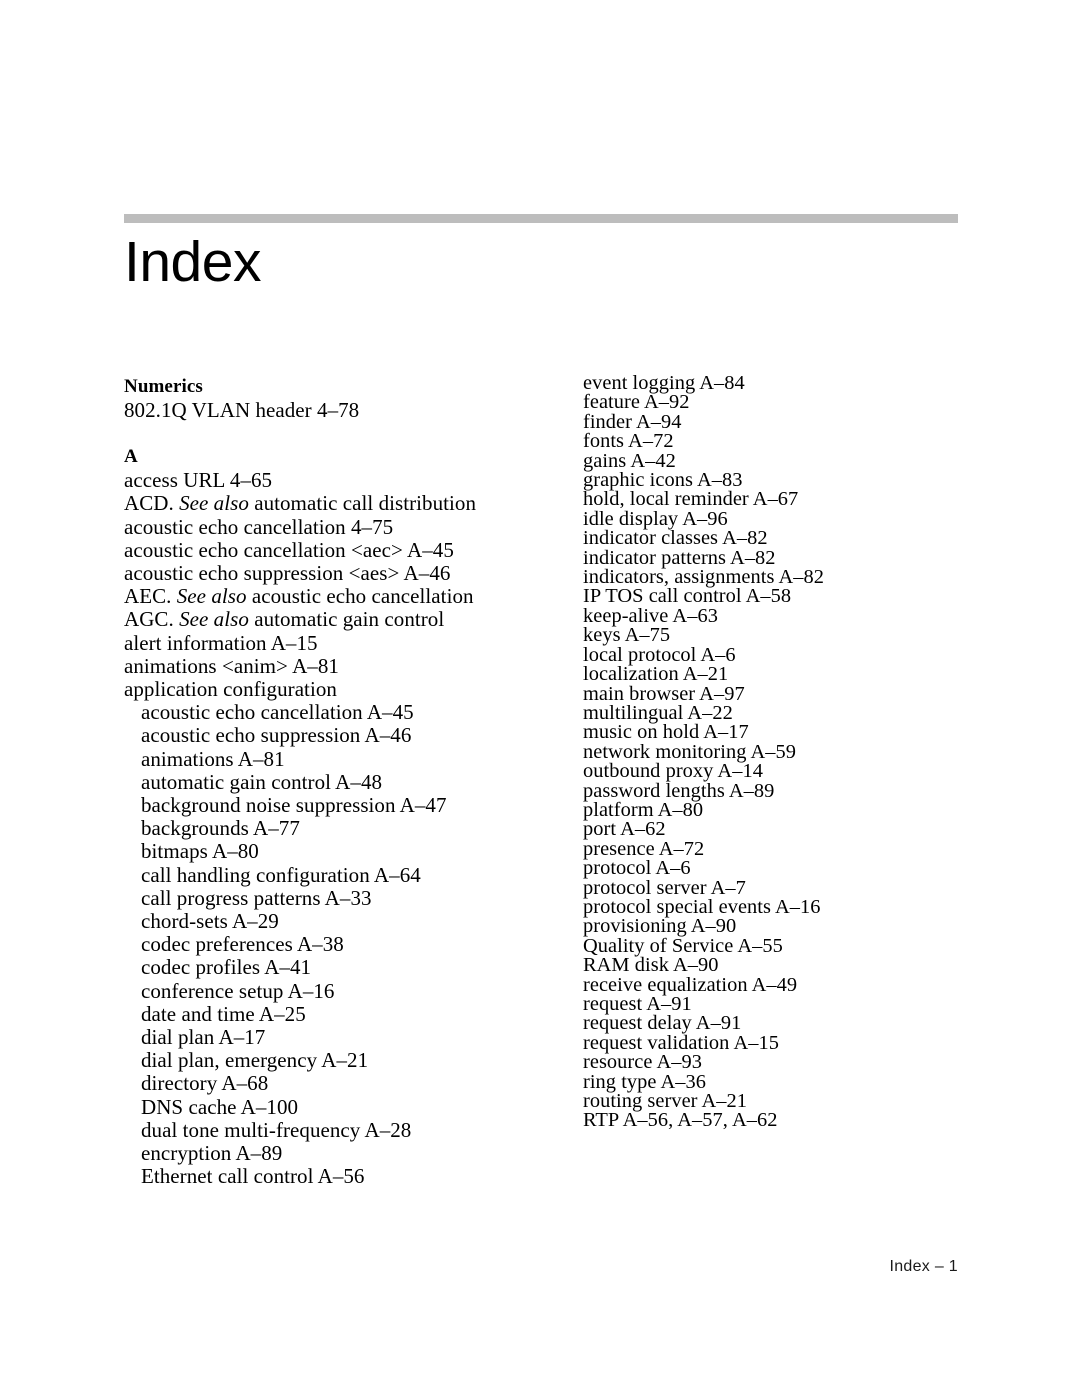  I want to click on index-entry: backgrounds A–77, so click(220, 828).